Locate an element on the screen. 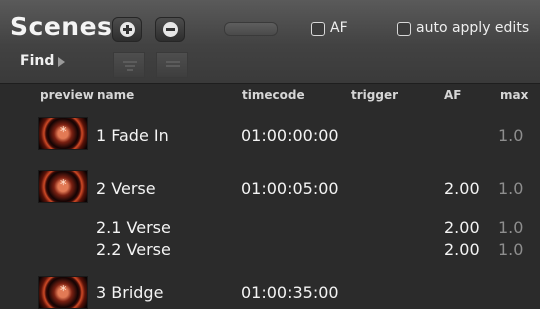 This screenshot has height=309, width=540. scene-name: 1 Fade In is located at coordinates (132, 135).